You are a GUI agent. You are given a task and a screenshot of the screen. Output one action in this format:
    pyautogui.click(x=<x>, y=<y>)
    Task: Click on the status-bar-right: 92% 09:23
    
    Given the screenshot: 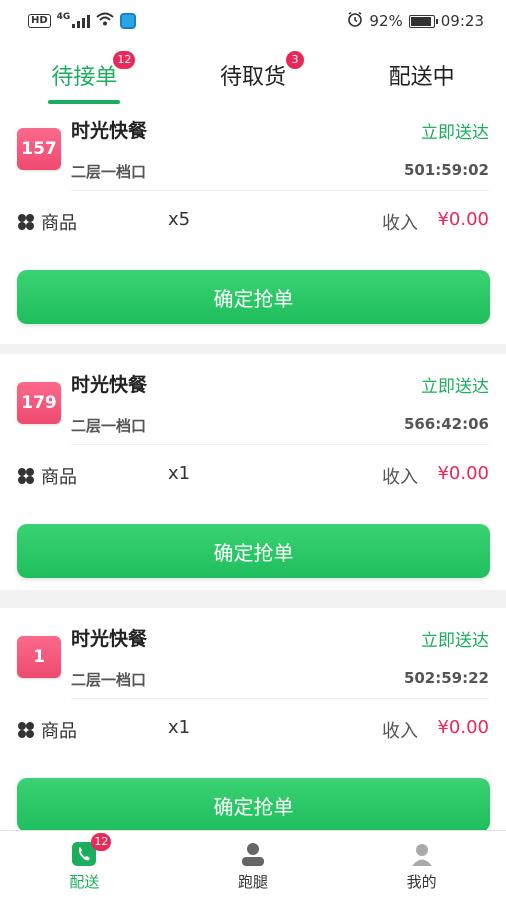 What is the action you would take?
    pyautogui.click(x=415, y=21)
    